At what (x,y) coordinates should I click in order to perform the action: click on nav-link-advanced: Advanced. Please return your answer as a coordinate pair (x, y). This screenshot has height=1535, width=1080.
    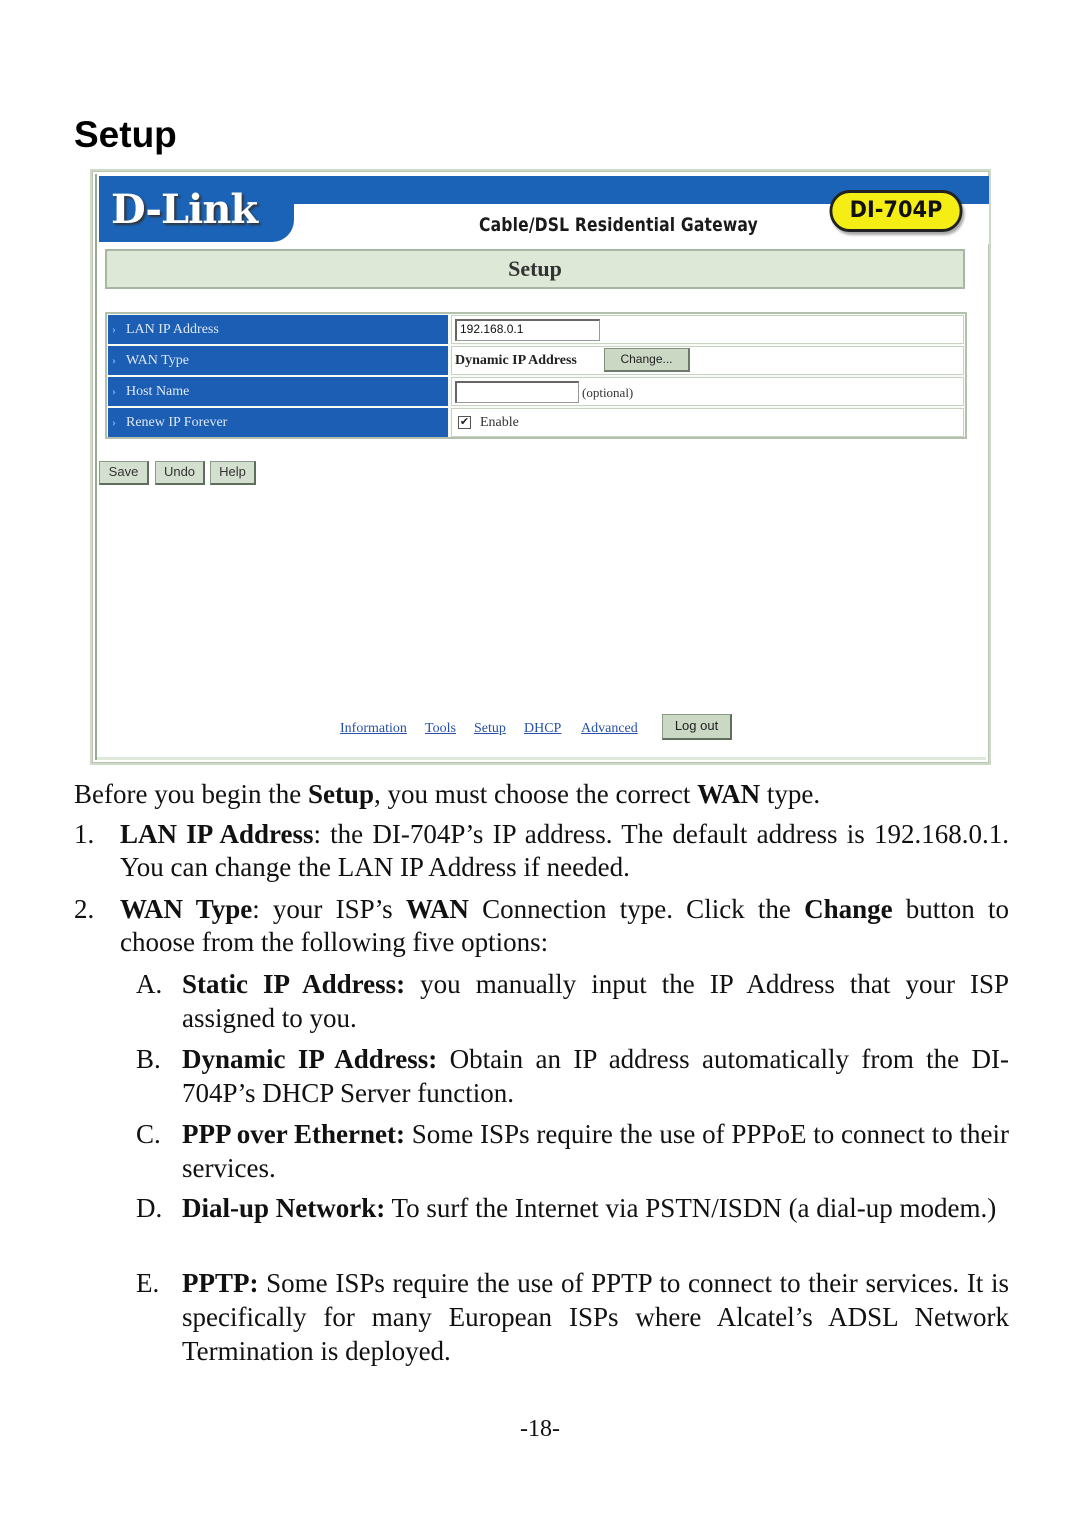
    Looking at the image, I should click on (609, 729).